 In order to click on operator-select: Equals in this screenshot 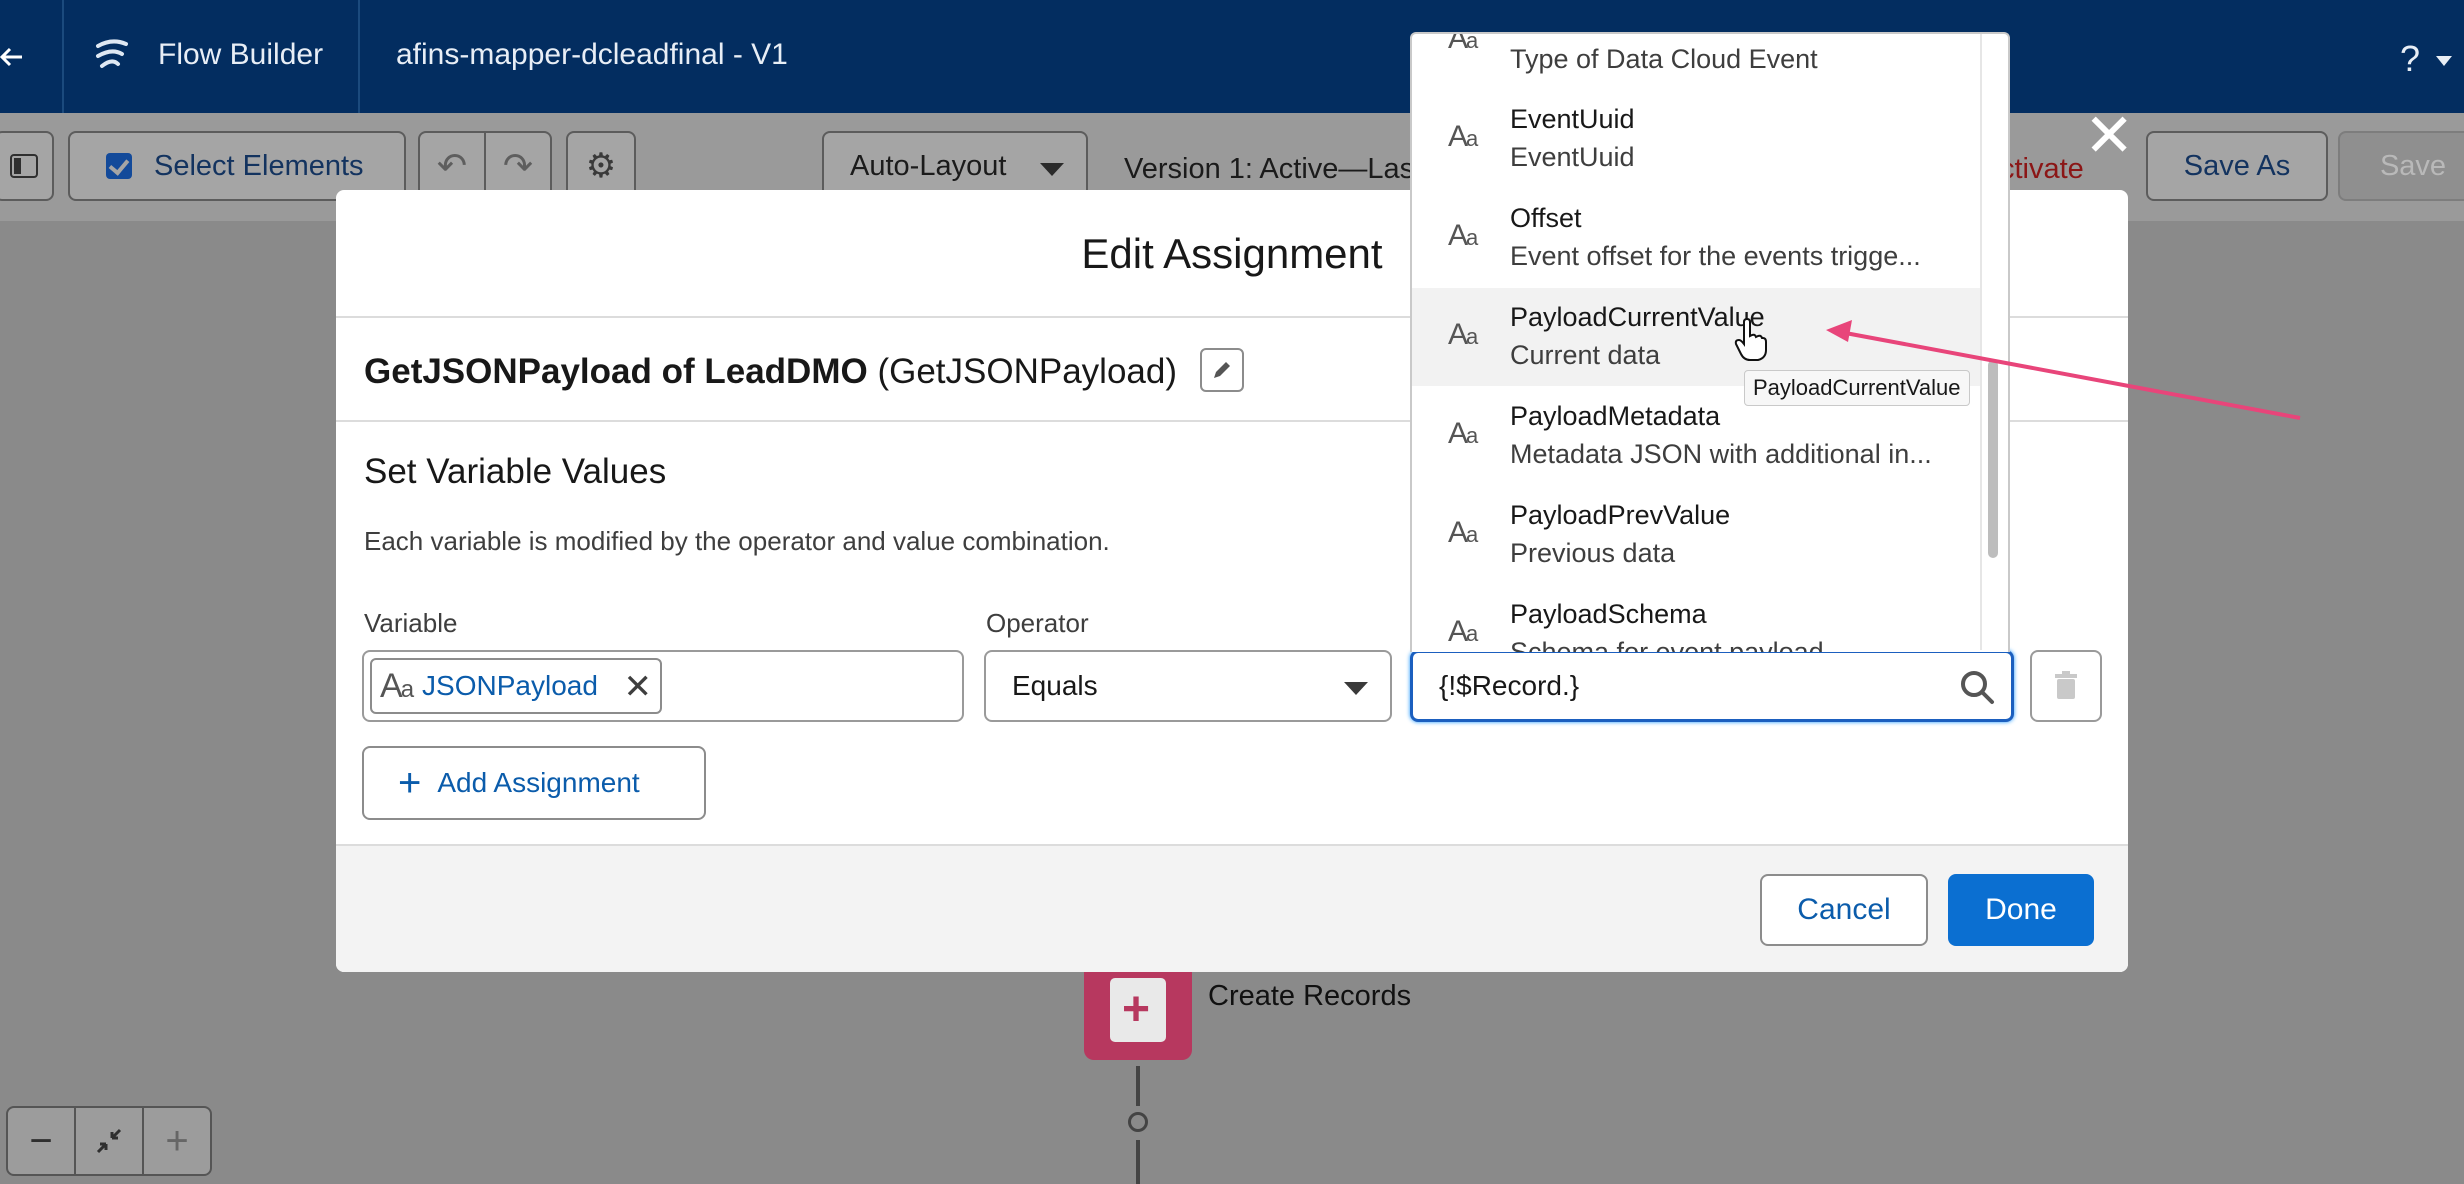, I will do `click(1188, 686)`.